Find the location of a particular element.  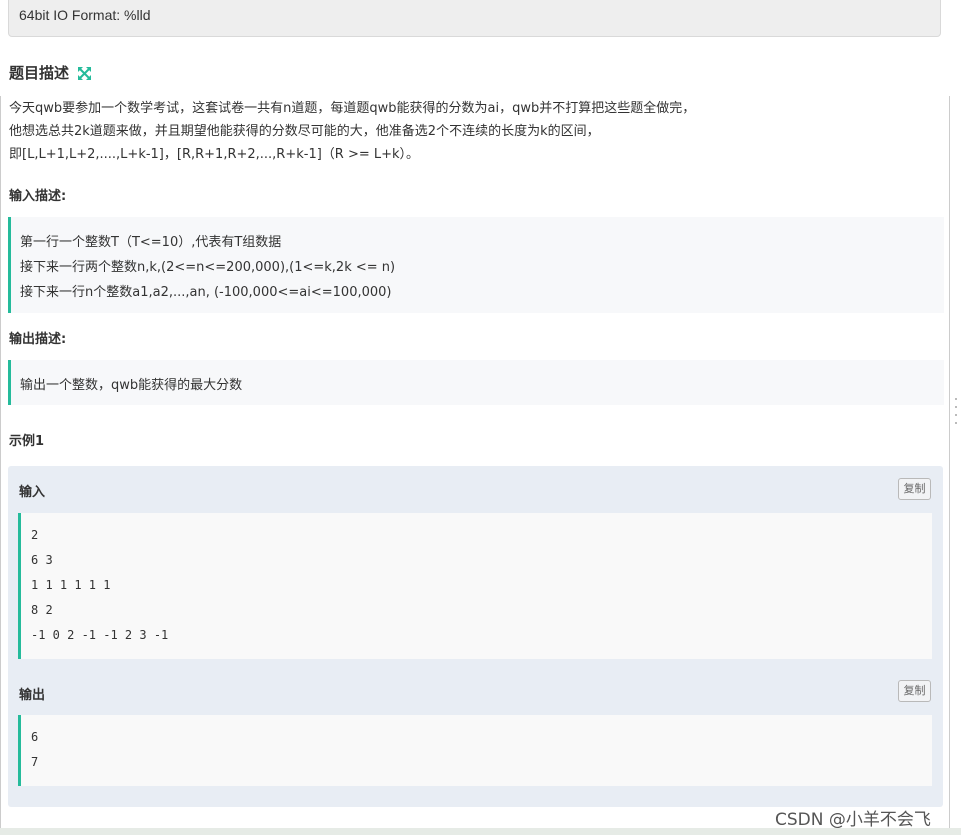

description-heading: 题目描述 is located at coordinates (50, 73).